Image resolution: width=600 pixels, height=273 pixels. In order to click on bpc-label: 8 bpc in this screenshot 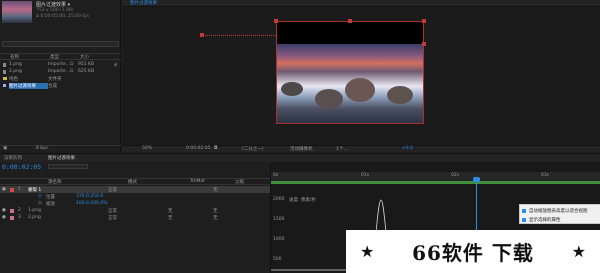, I will do `click(42, 148)`.